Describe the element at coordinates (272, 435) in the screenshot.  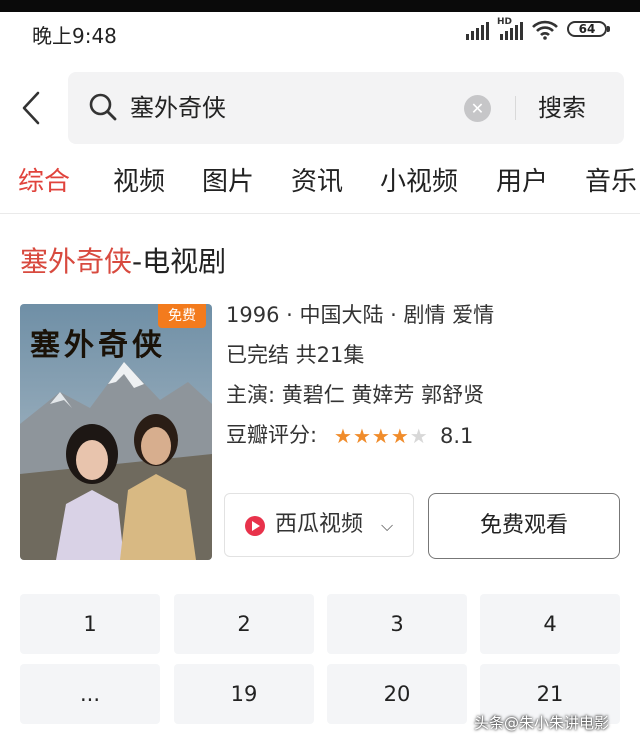
I see `rating-label: 豆瓣评分:` at that location.